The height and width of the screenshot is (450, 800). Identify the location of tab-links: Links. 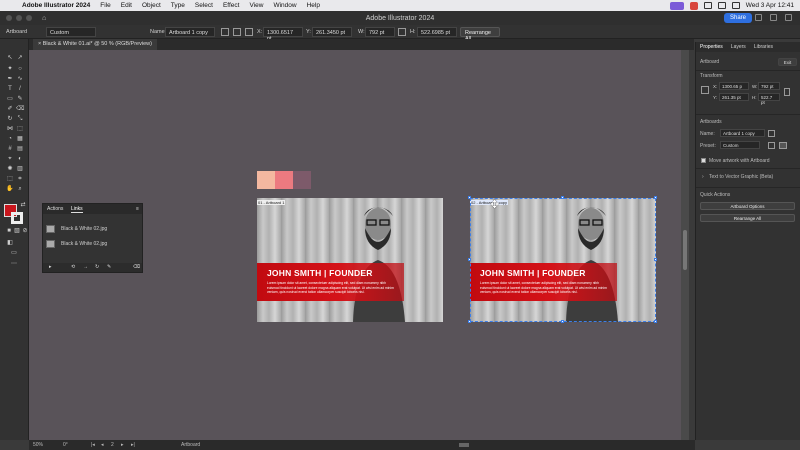
(77, 209).